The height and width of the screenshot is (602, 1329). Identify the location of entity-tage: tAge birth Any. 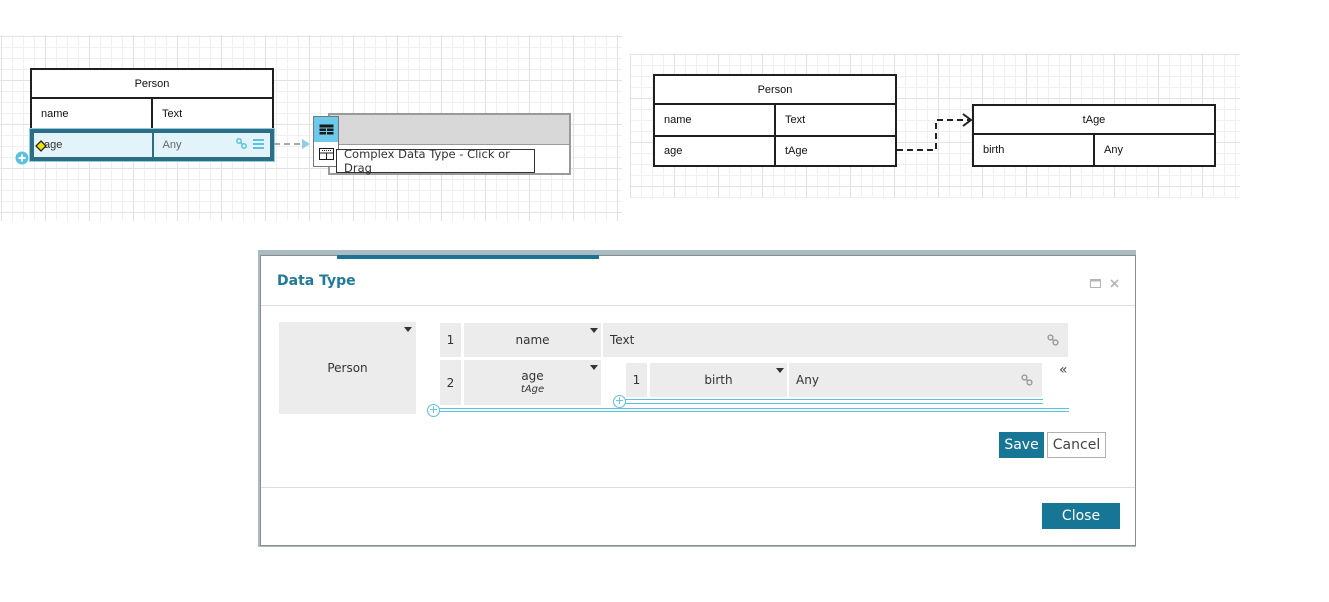
(1094, 135).